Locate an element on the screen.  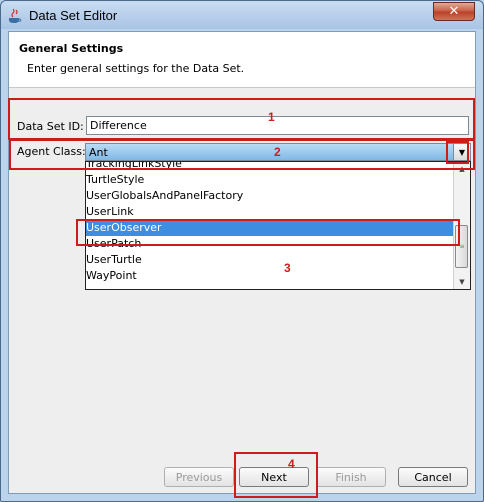
previous-button: Previous is located at coordinates (199, 477).